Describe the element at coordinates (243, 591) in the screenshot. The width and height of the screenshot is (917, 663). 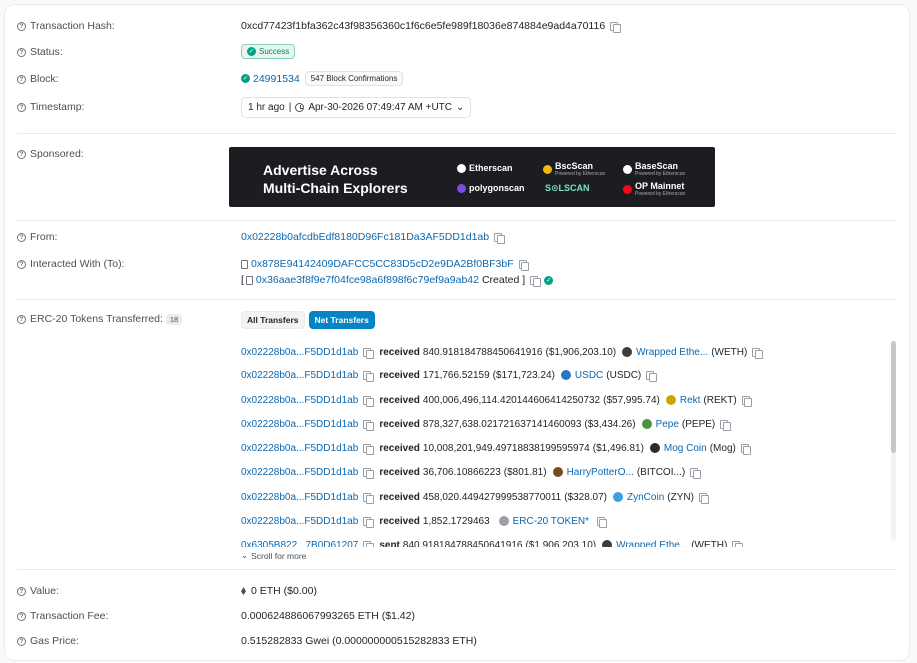
I see `eth-icon` at that location.